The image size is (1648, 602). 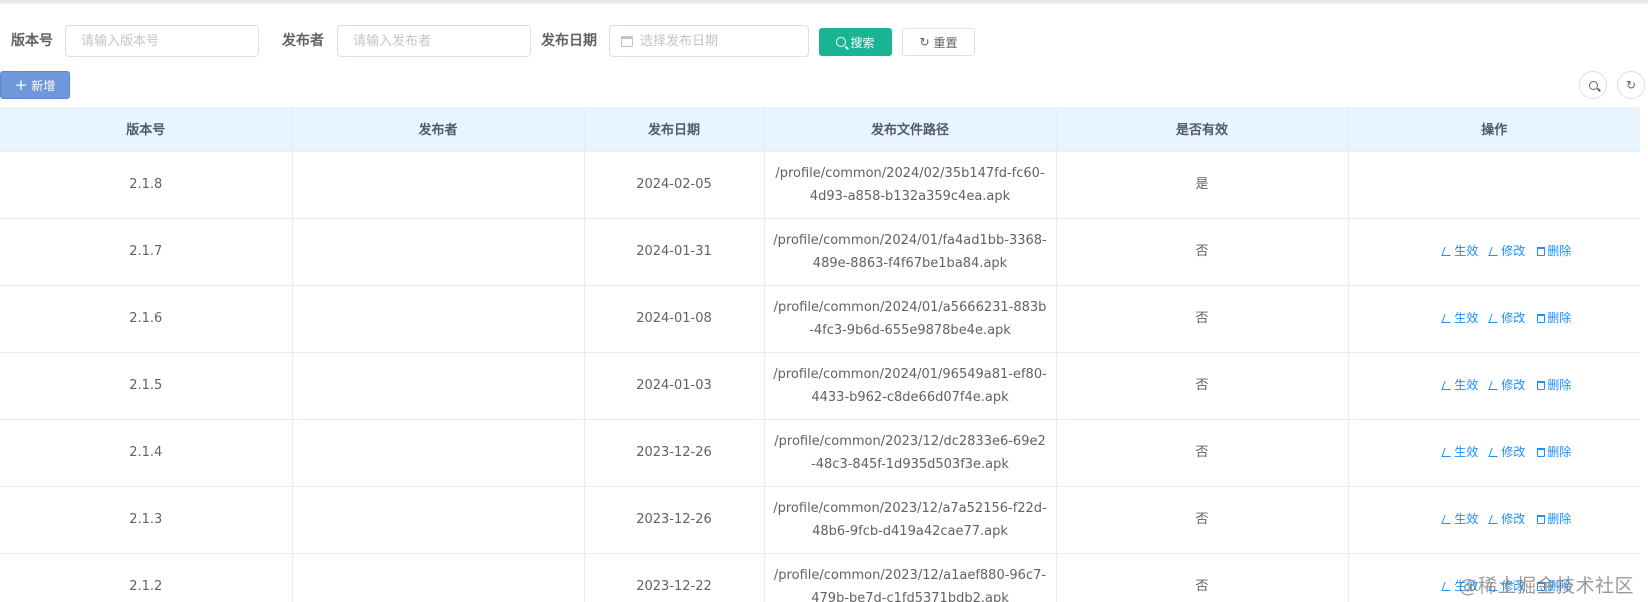 I want to click on date-label: 发布日期, so click(x=569, y=41).